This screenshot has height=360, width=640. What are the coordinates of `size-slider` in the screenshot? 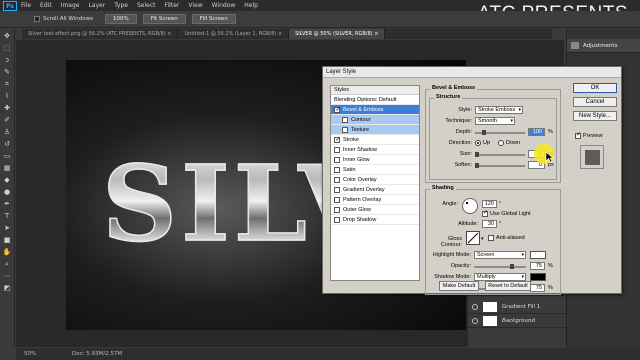 It's located at (500, 154).